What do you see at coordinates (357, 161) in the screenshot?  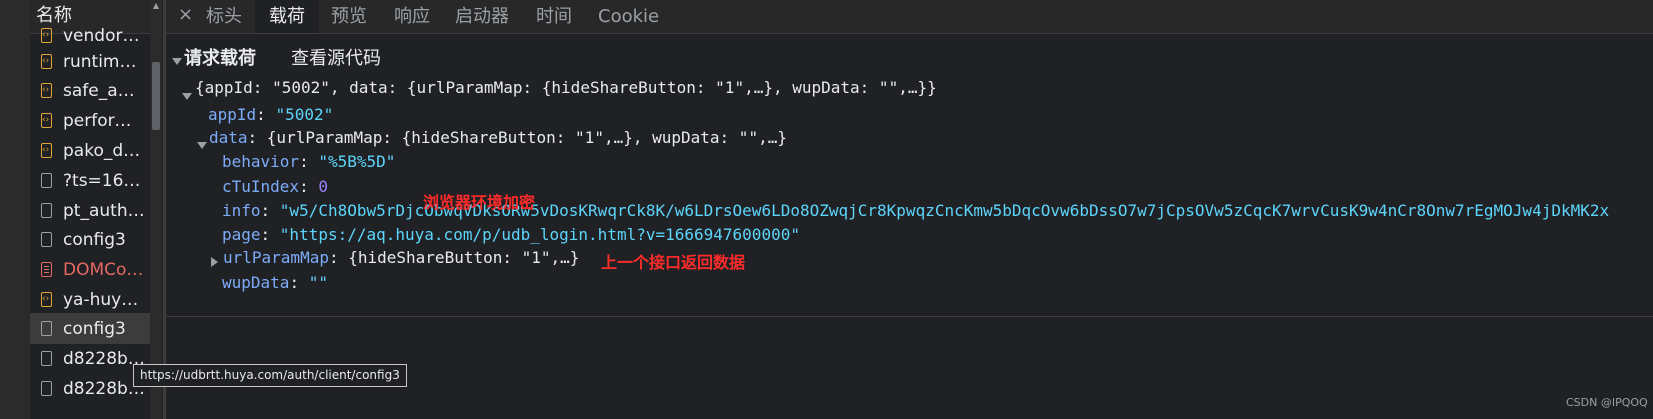 I see `field-value: "%5B%5D"` at bounding box center [357, 161].